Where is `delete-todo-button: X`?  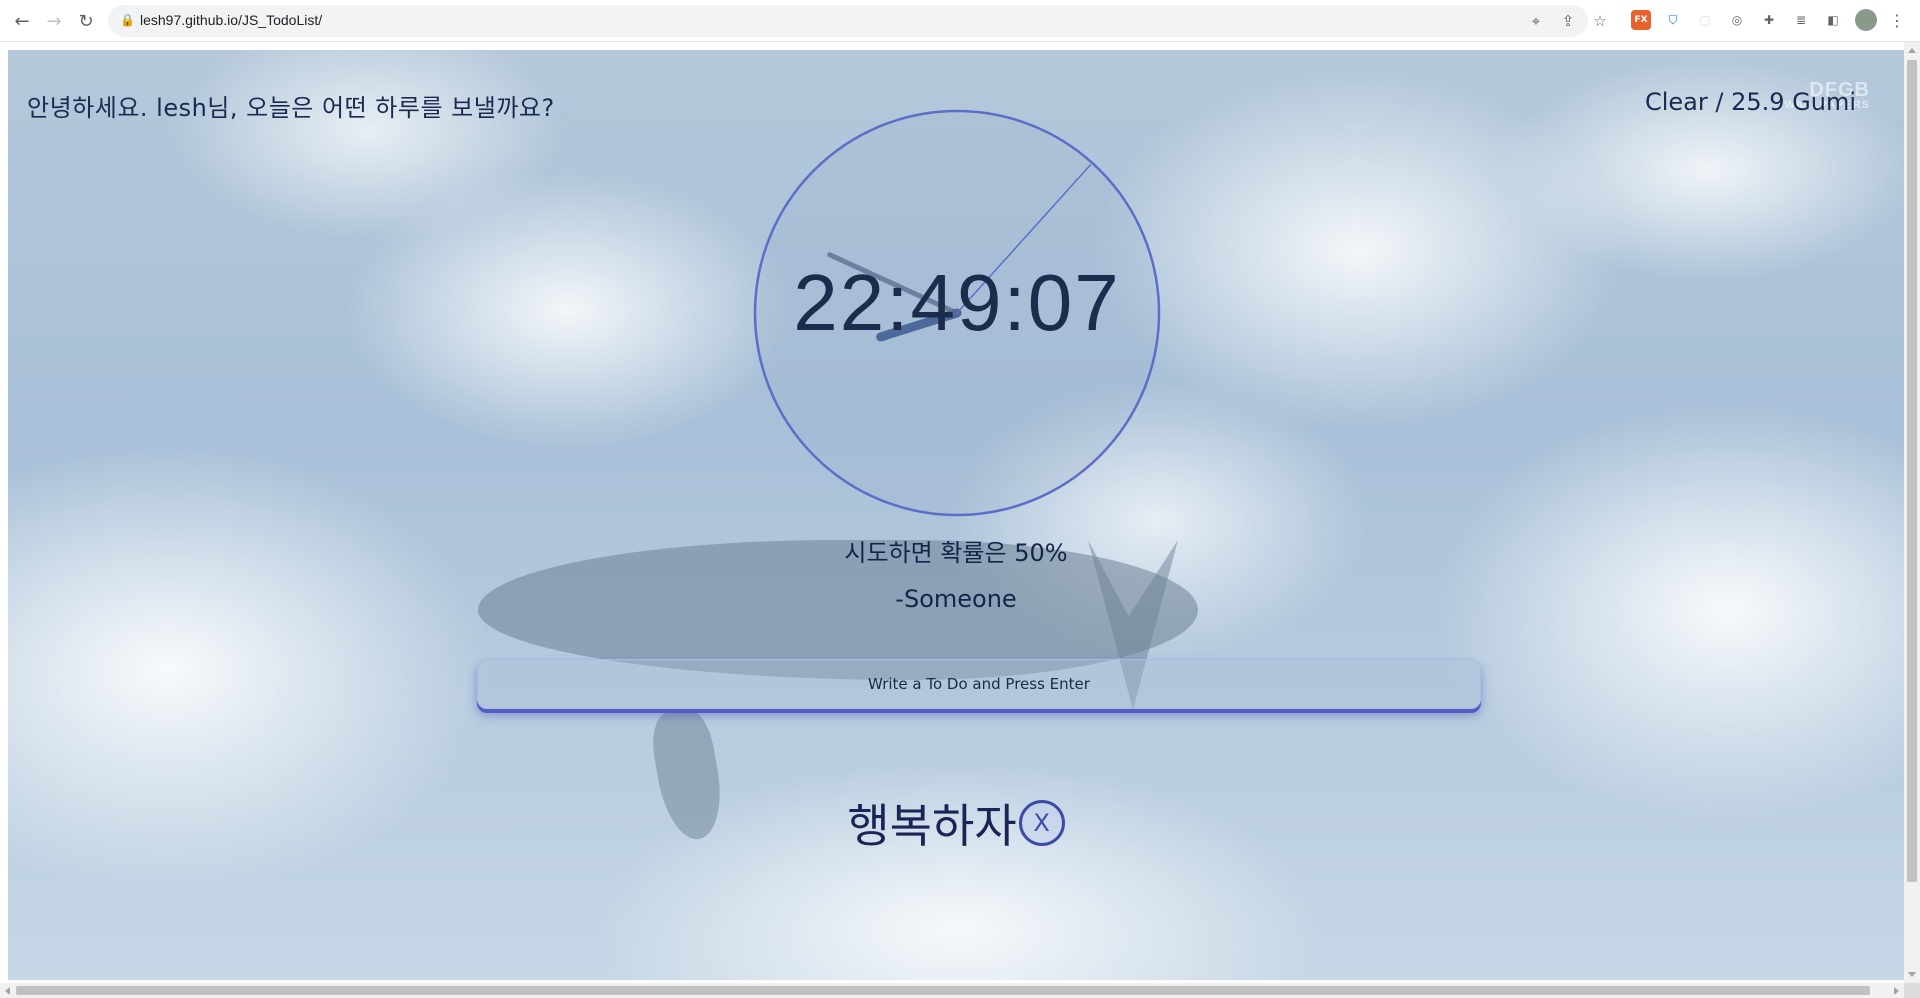 delete-todo-button: X is located at coordinates (1041, 823).